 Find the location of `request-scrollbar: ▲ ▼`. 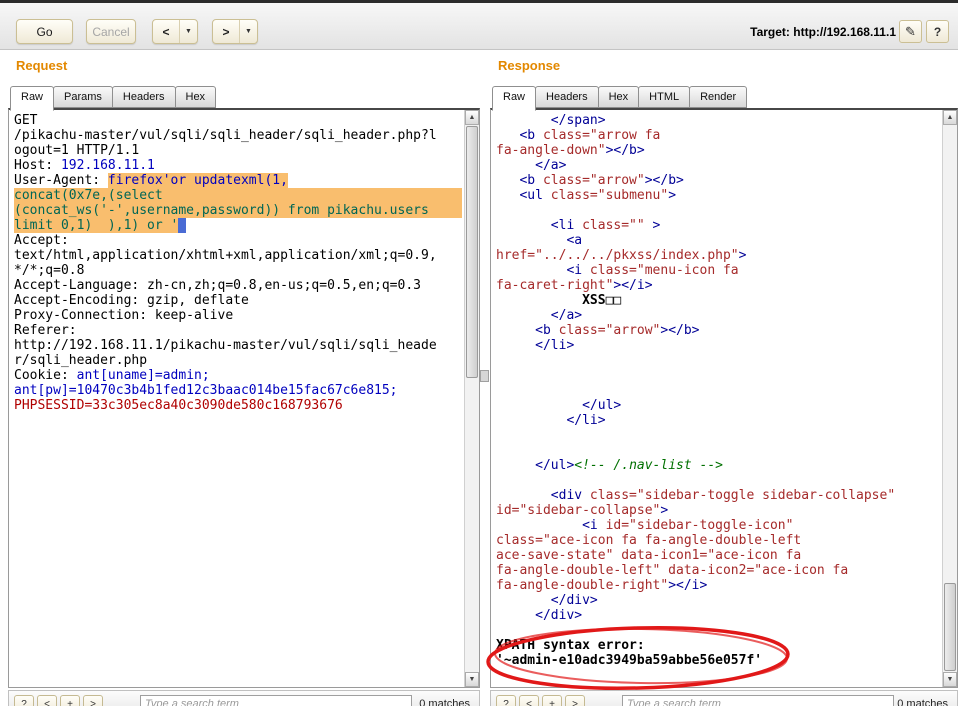

request-scrollbar: ▲ ▼ is located at coordinates (471, 398).